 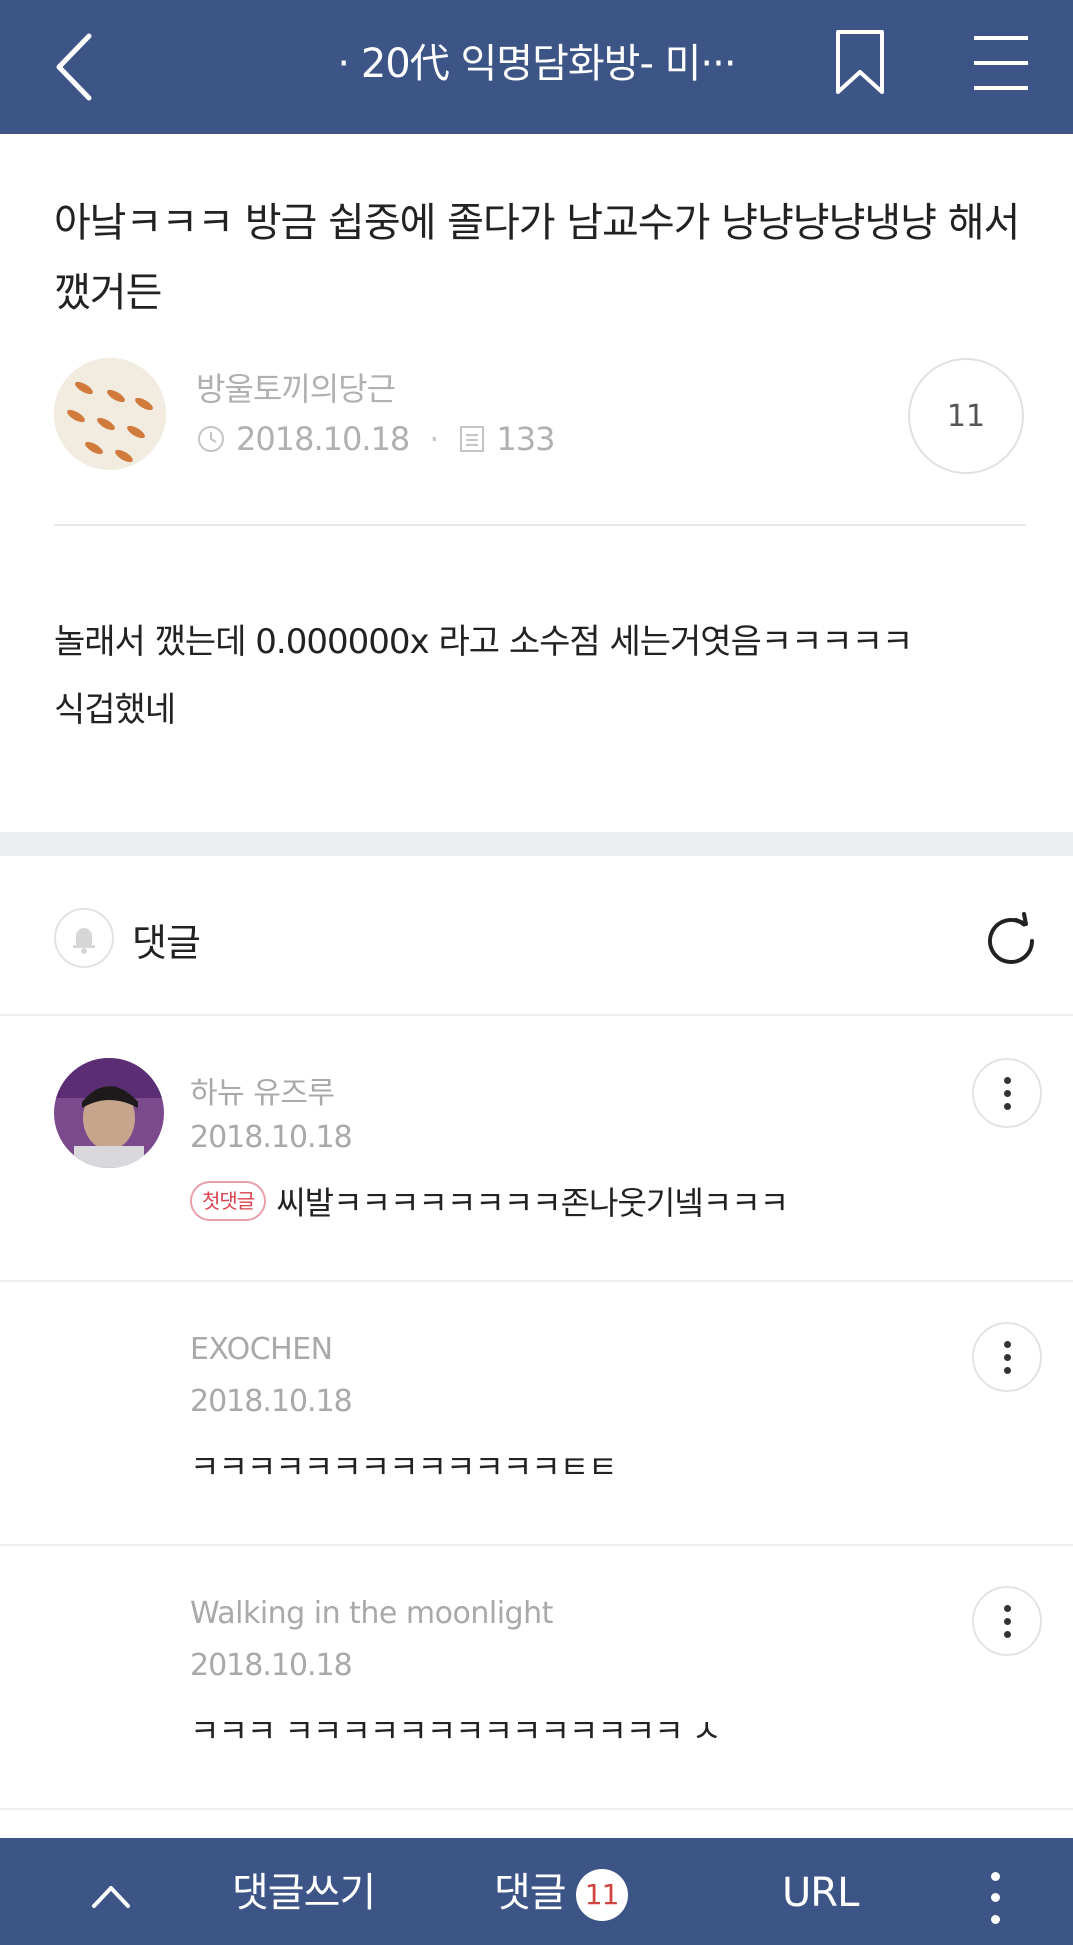 What do you see at coordinates (995, 1898) in the screenshot?
I see `more-options-button` at bounding box center [995, 1898].